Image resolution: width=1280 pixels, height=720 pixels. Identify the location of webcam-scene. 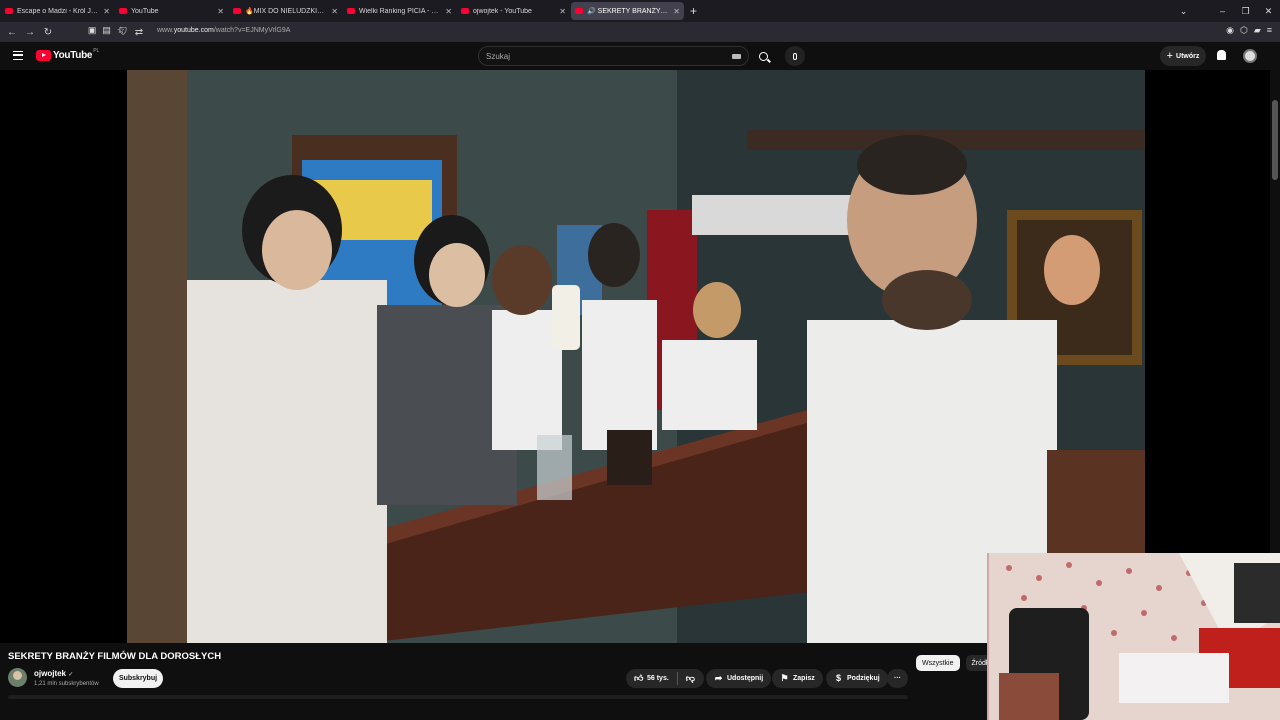
(1134, 636).